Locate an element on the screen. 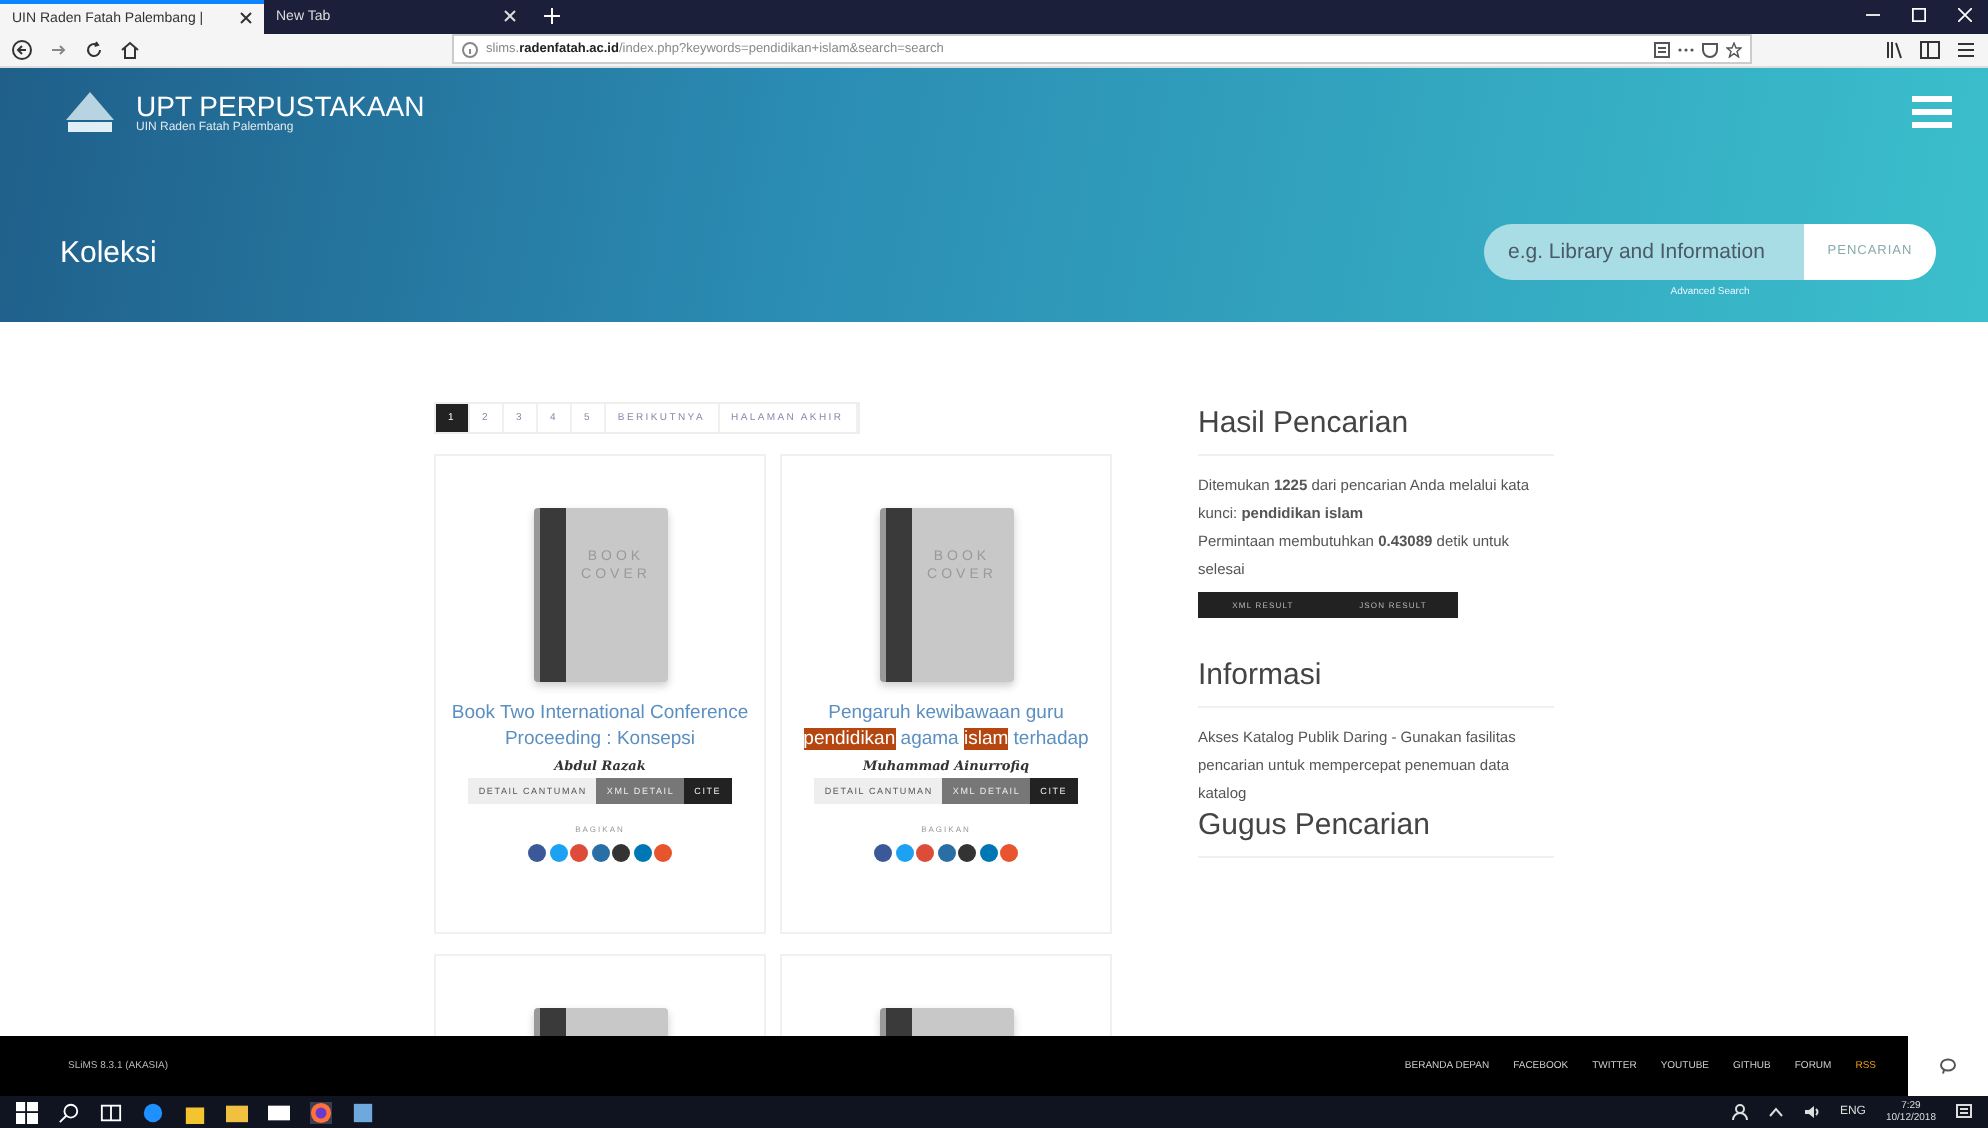 The height and width of the screenshot is (1128, 1988). section-heading: Hasil Pencarian is located at coordinates (1376, 431).